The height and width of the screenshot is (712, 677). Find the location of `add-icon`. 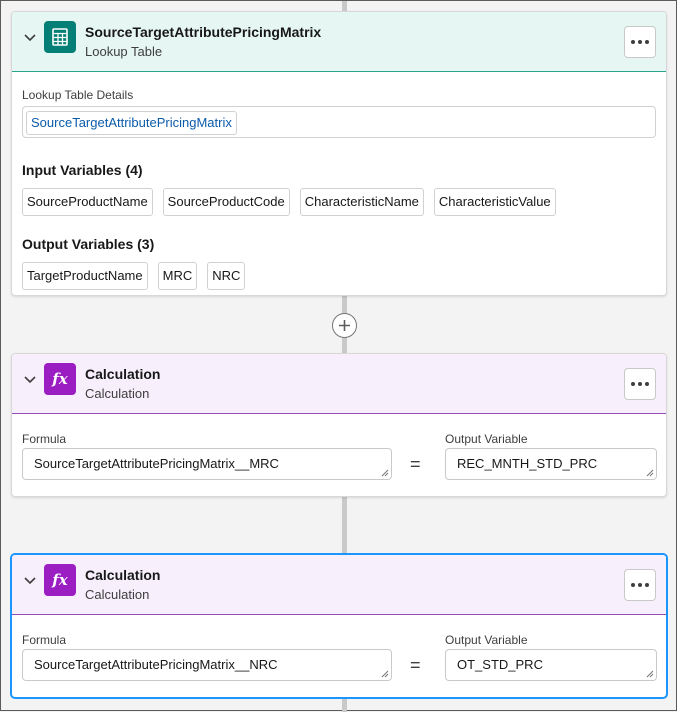

add-icon is located at coordinates (344, 325).